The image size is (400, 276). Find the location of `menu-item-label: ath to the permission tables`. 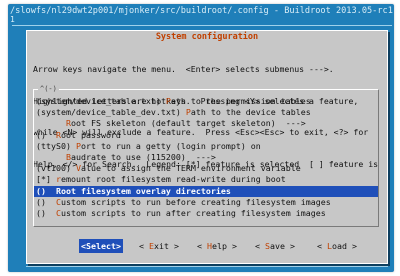

menu-item-label: ath to the permission tables is located at coordinates (240, 101).